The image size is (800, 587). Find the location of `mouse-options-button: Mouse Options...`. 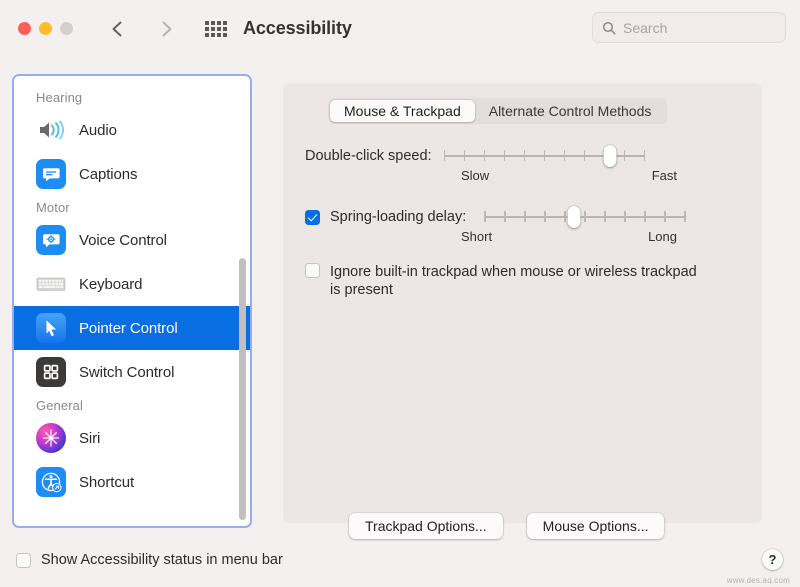

mouse-options-button: Mouse Options... is located at coordinates (595, 526).